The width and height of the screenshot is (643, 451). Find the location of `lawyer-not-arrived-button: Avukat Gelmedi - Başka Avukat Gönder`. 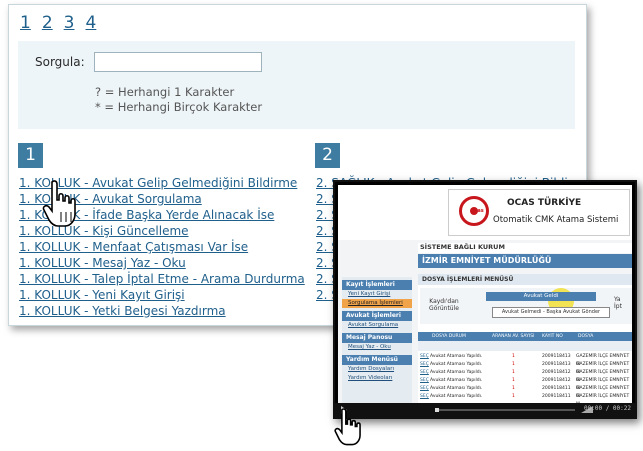

lawyer-not-arrived-button: Avukat Gelmedi - Başka Avukat Gönder is located at coordinates (551, 312).